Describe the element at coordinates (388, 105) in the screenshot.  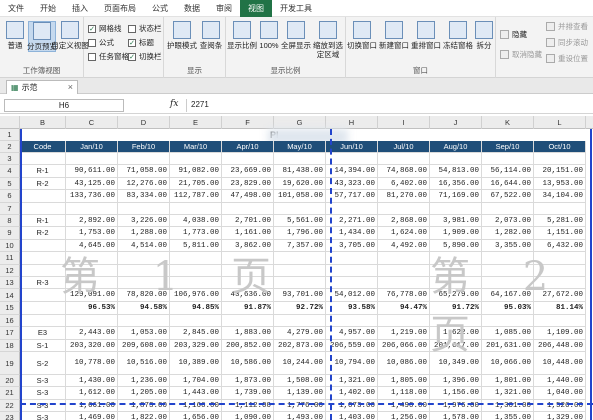
I see `formula-input: 2271` at that location.